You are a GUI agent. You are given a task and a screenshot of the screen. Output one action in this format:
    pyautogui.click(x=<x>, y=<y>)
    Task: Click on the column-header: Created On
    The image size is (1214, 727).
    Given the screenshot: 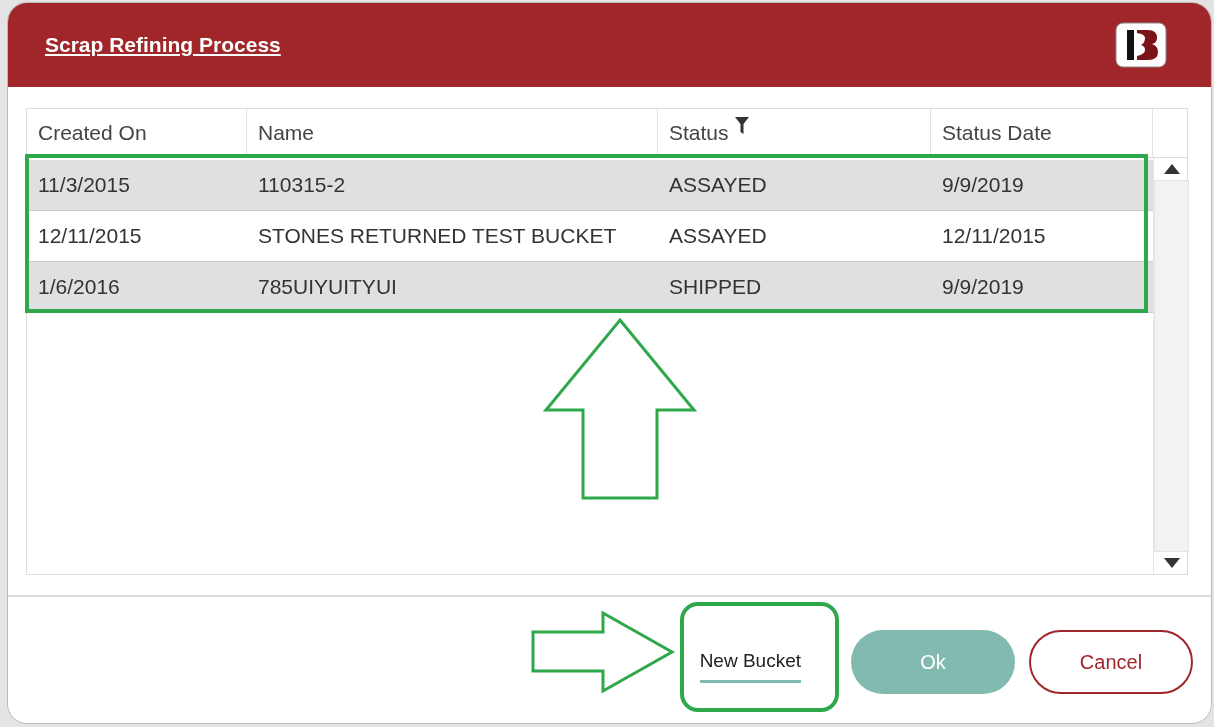 What is the action you would take?
    pyautogui.click(x=137, y=133)
    